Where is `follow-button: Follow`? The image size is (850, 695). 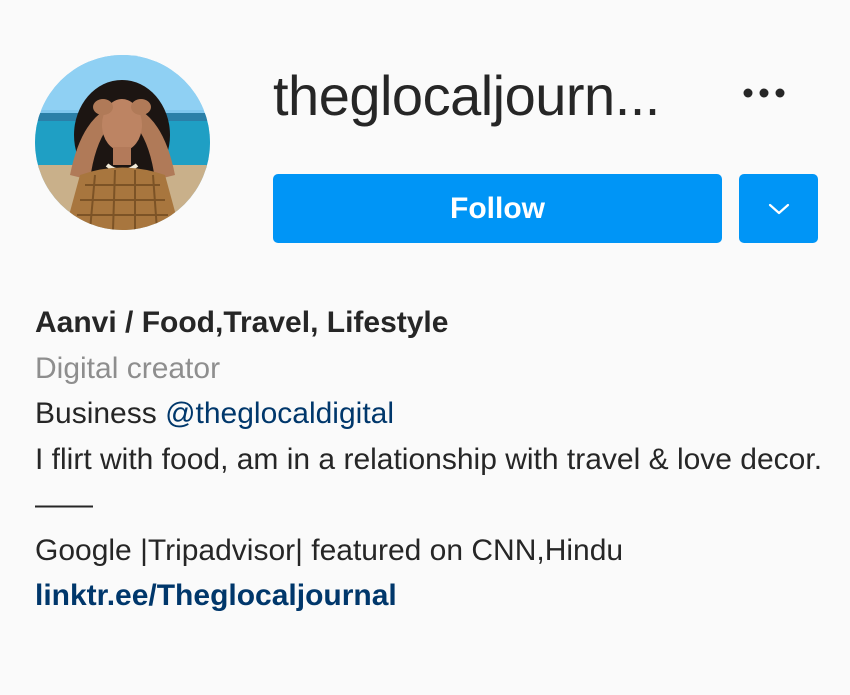 follow-button: Follow is located at coordinates (497, 208).